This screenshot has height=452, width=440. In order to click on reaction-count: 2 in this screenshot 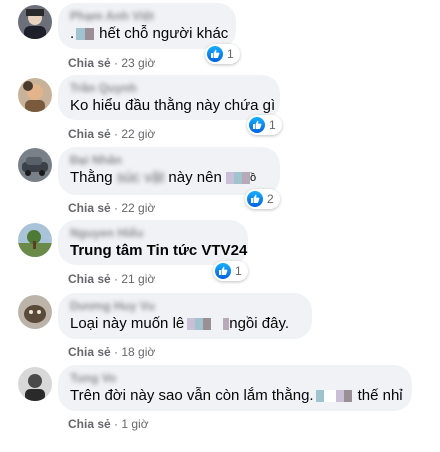, I will do `click(270, 199)`.